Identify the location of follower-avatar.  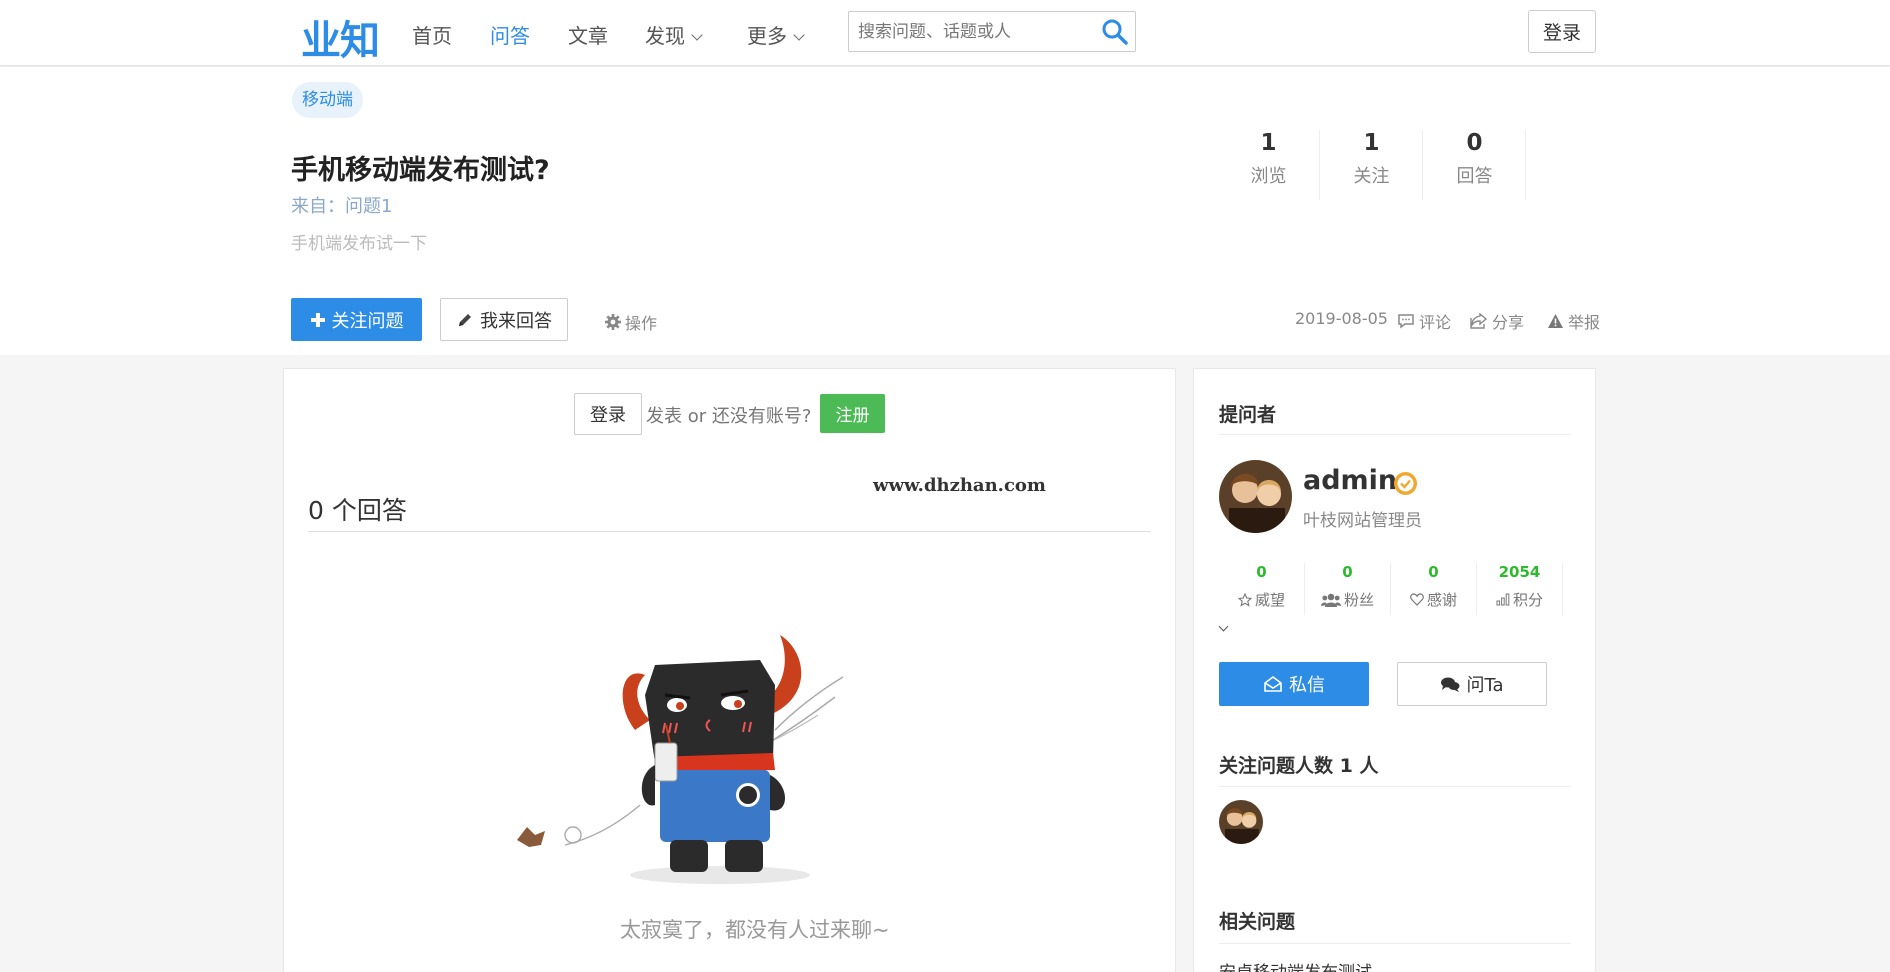
(1241, 822).